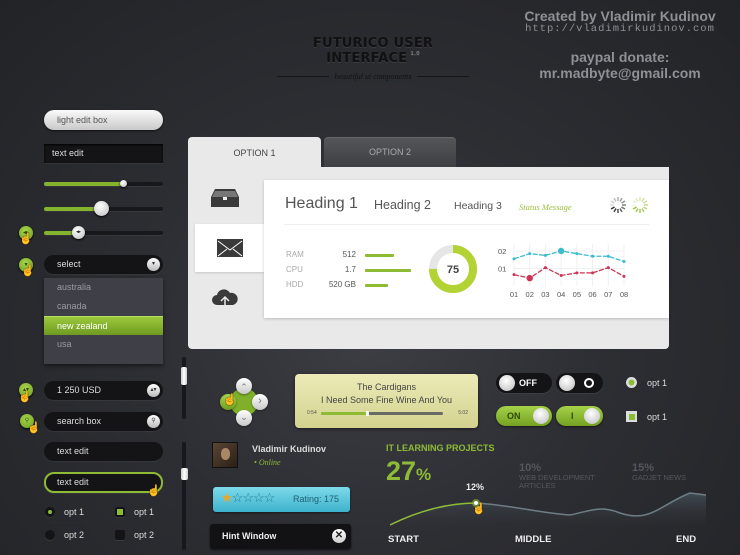 The width and height of the screenshot is (740, 555). What do you see at coordinates (254, 153) in the screenshot?
I see `tab-option-1: OPTION 1` at bounding box center [254, 153].